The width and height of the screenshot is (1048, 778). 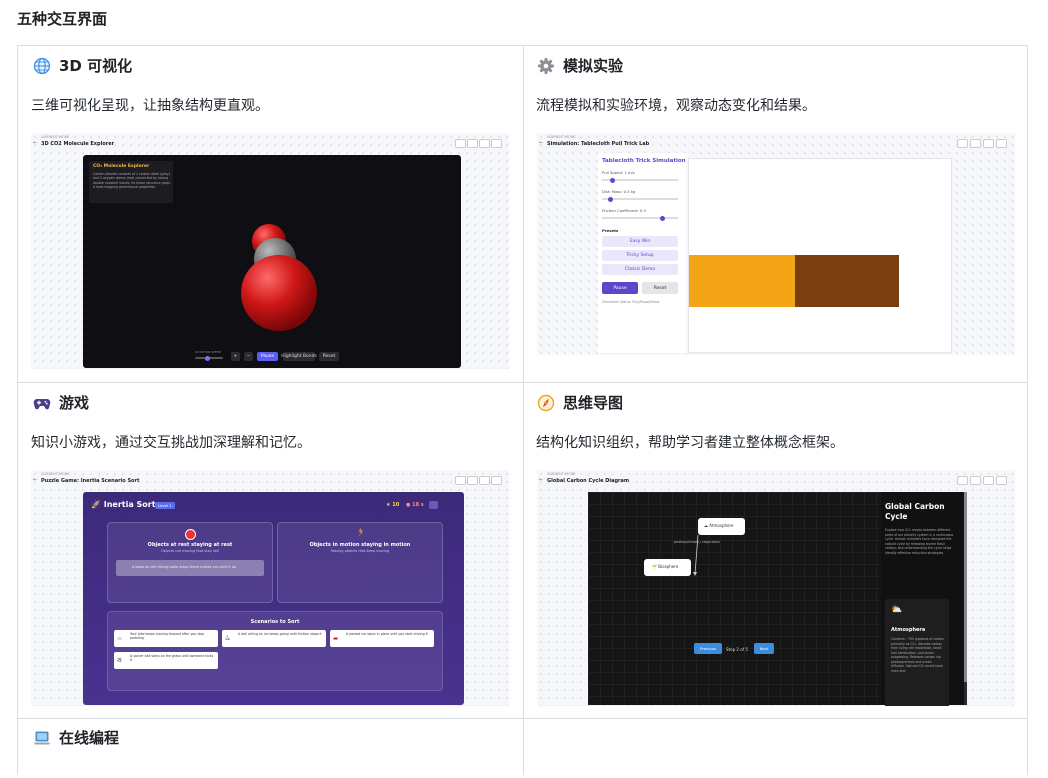 I want to click on node-atmosphere: ☁ Atmosphere, so click(x=721, y=526).